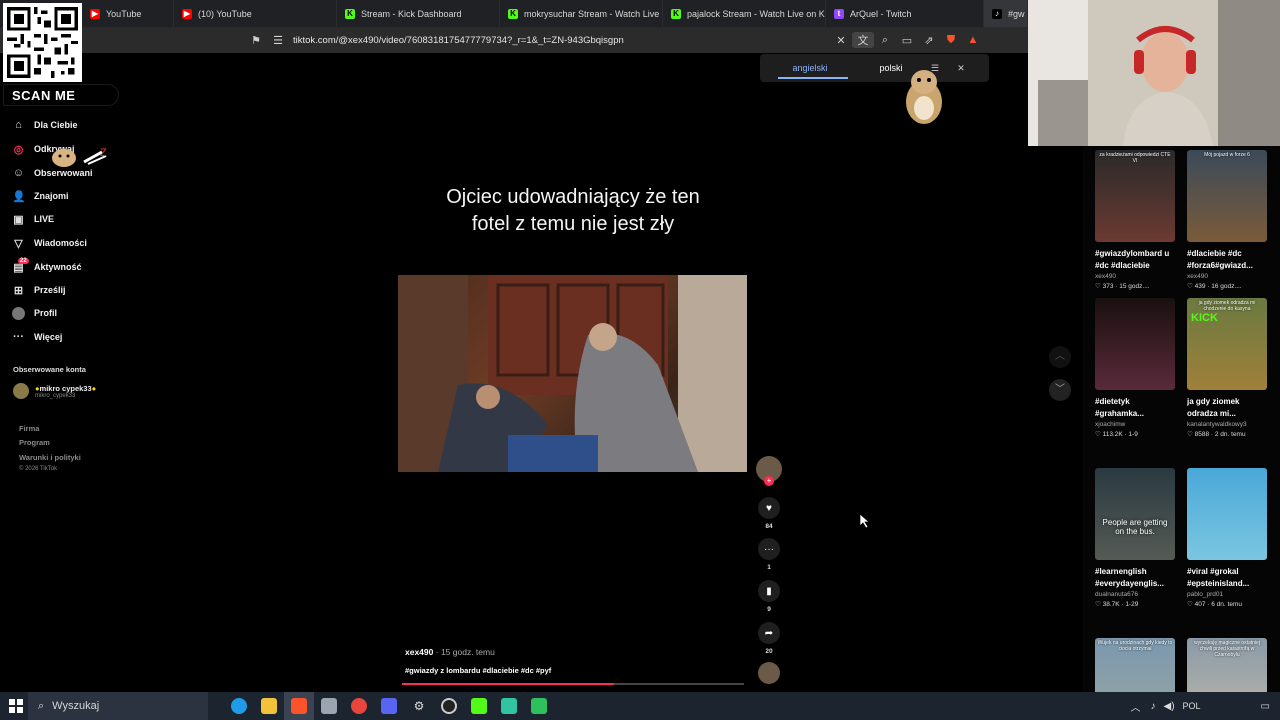  Describe the element at coordinates (39, 290) in the screenshot. I see `sidebar-item-przeslij: ⊞ Prześlij` at that location.